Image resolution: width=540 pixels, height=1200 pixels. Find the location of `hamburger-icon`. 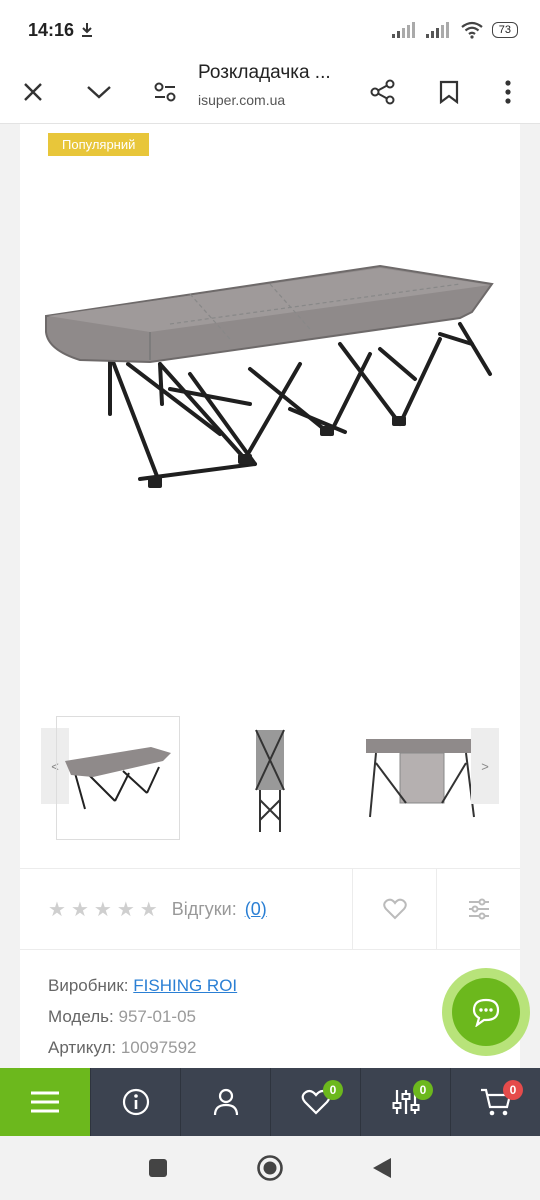

hamburger-icon is located at coordinates (45, 1102).